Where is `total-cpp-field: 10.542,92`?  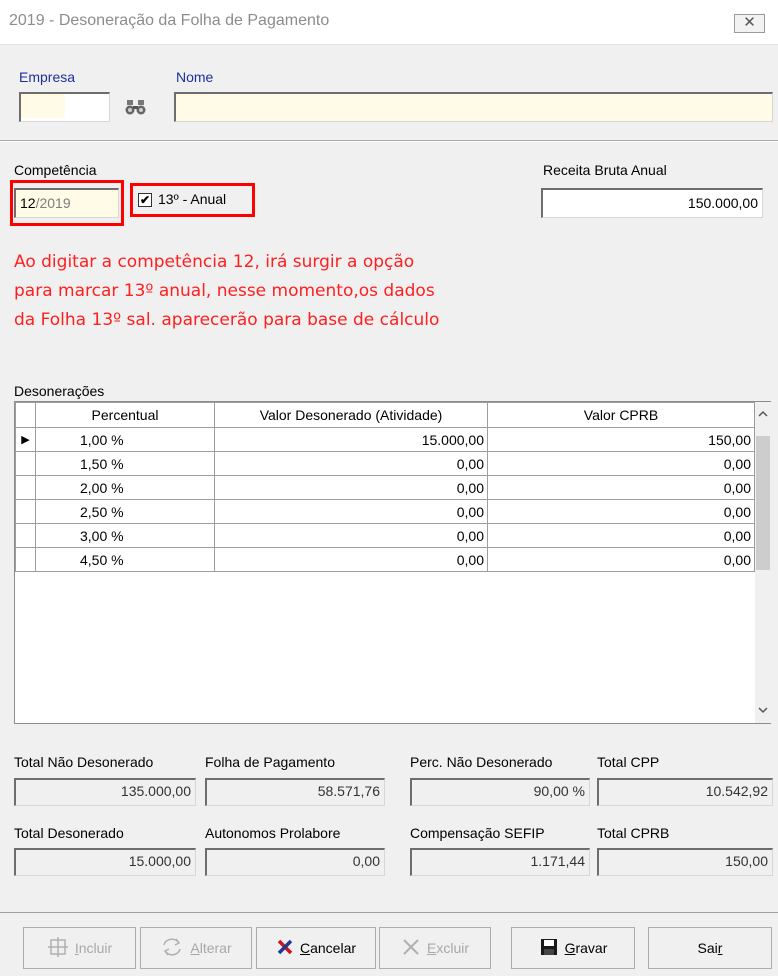
total-cpp-field: 10.542,92 is located at coordinates (685, 792).